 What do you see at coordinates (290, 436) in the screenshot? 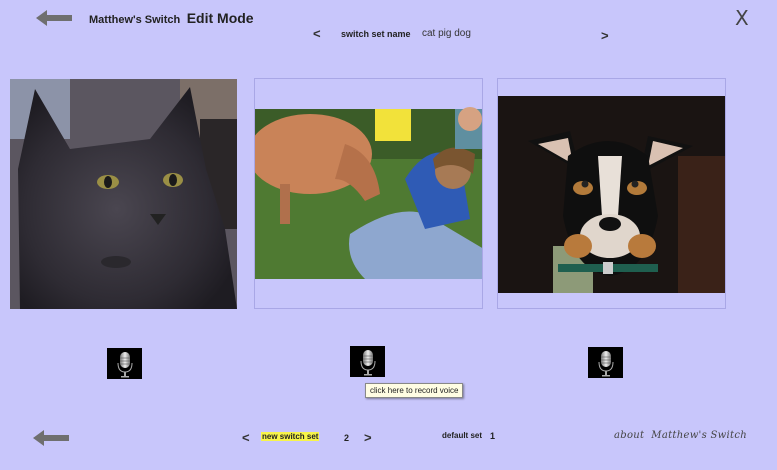
I see `new-switch-set-button: new switch set` at bounding box center [290, 436].